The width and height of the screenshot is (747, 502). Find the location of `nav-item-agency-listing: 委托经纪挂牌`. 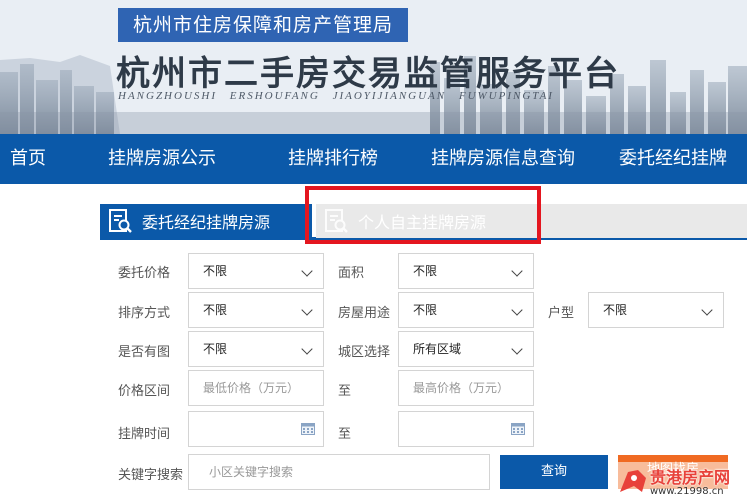

nav-item-agency-listing: 委托经纪挂牌 is located at coordinates (673, 159).